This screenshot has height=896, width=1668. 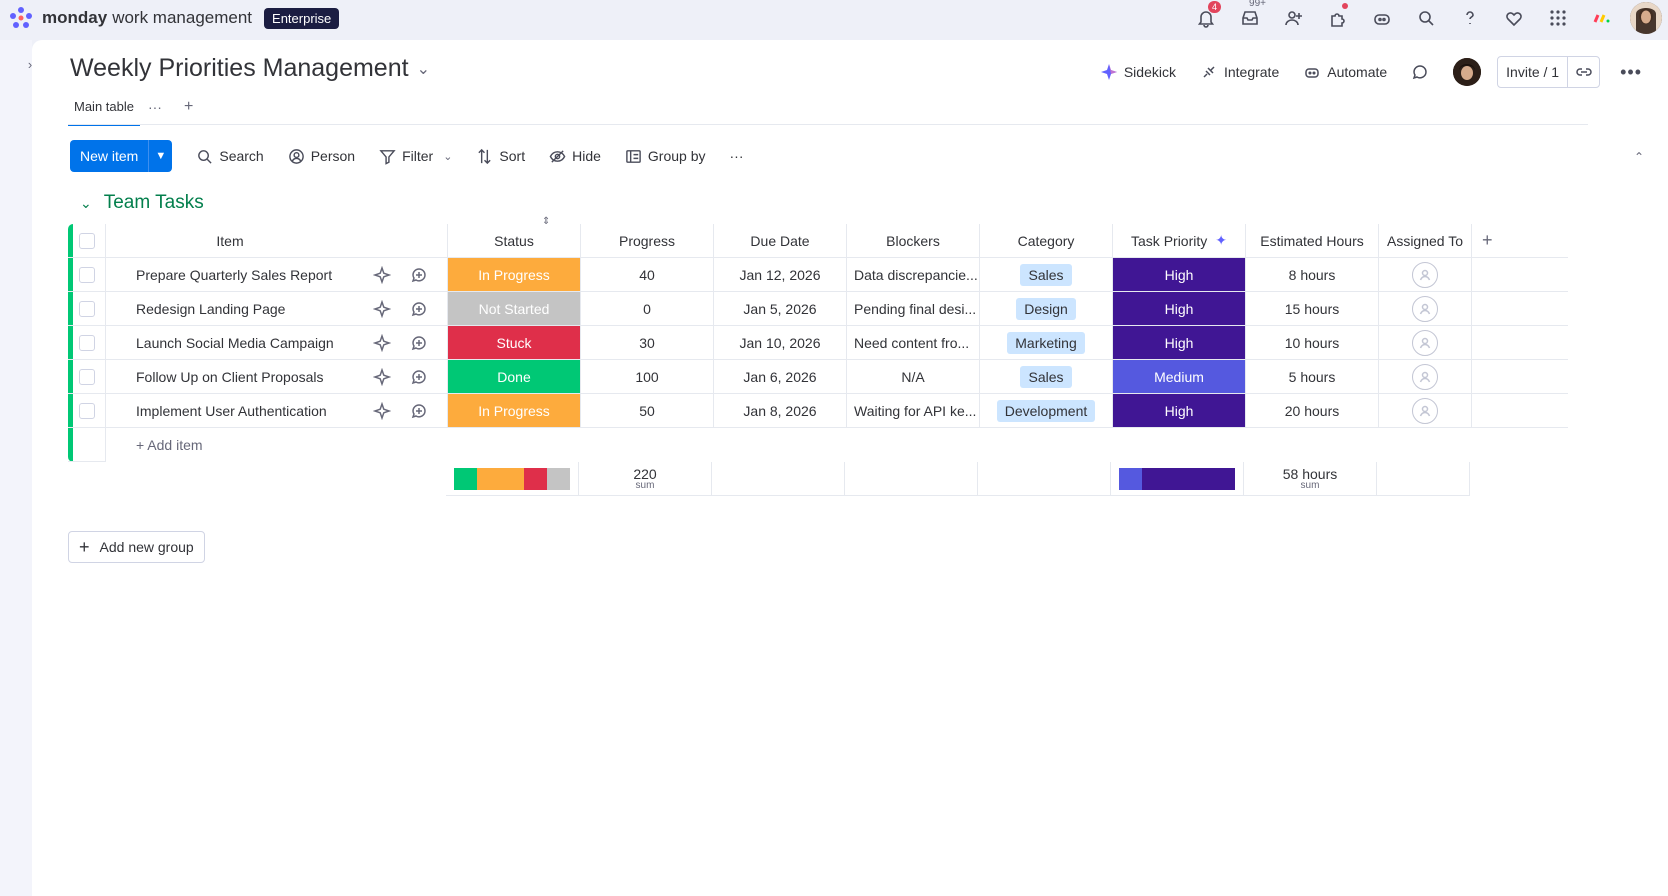 I want to click on hours-cell: 15 hours, so click(x=1312, y=309).